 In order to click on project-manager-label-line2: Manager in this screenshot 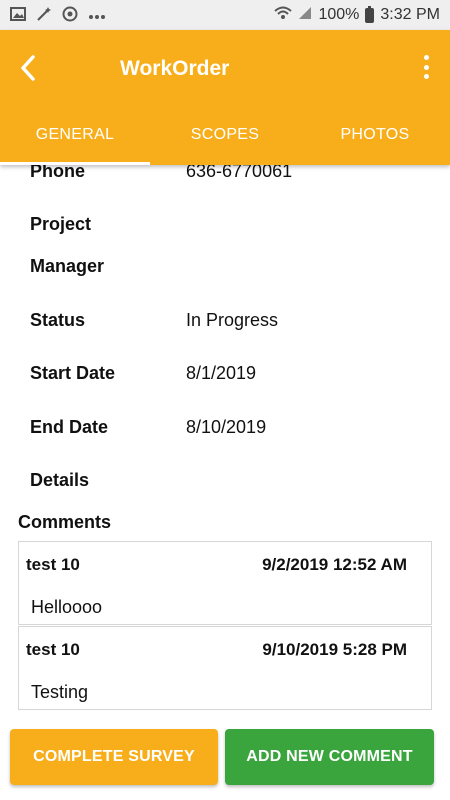, I will do `click(67, 266)`.